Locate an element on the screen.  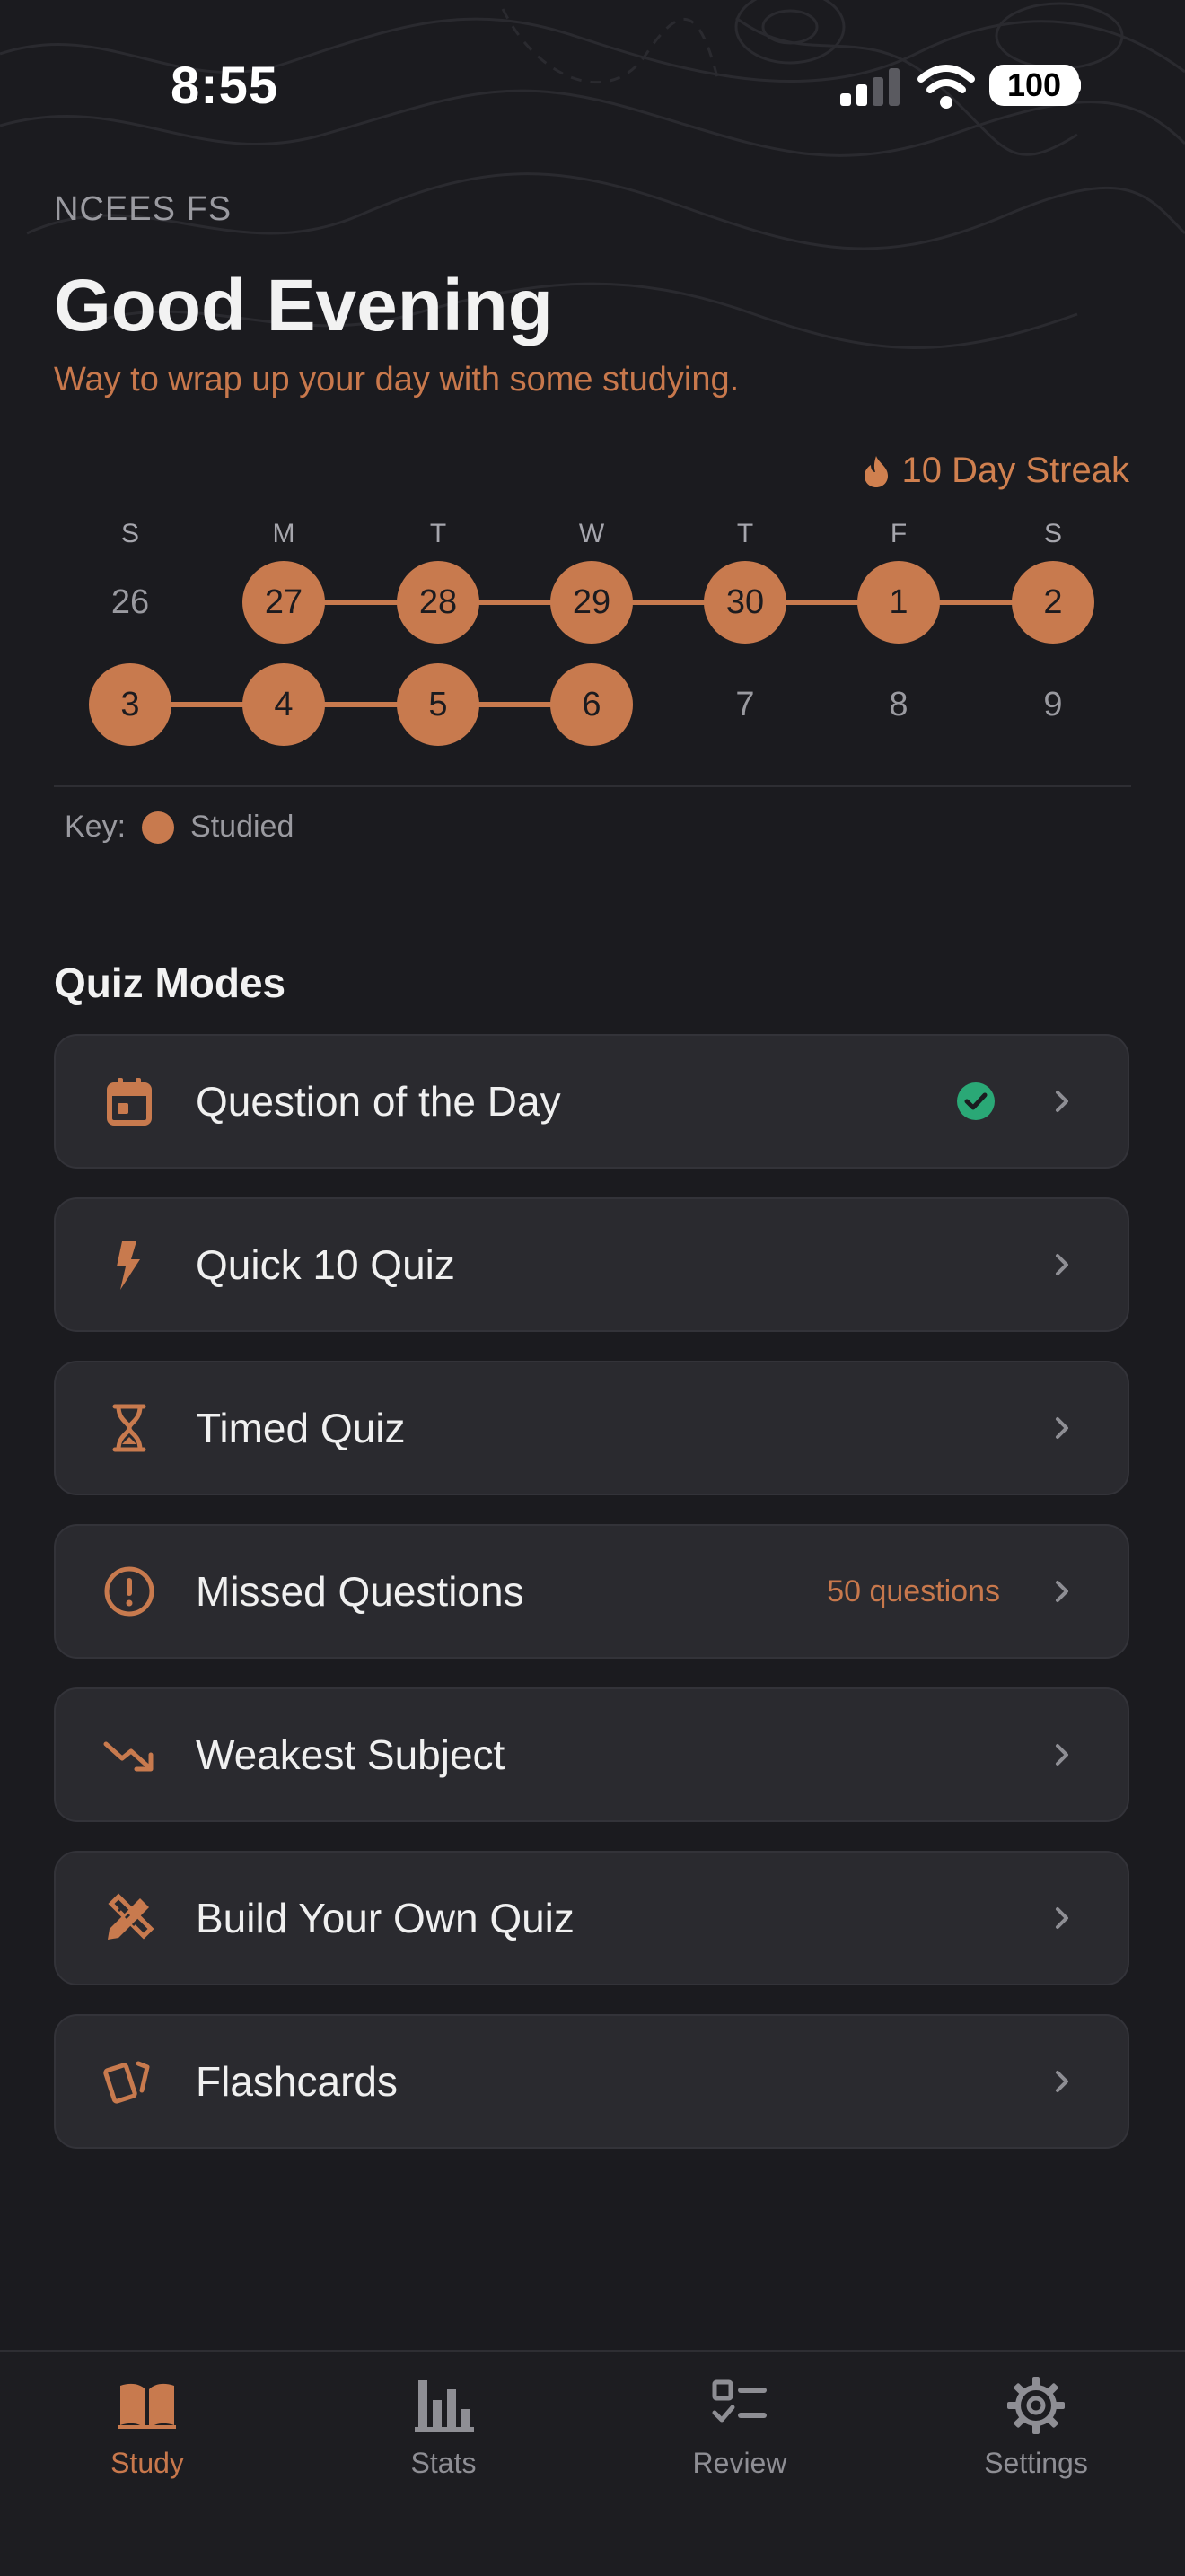
tab-study: Study is located at coordinates (147, 2426).